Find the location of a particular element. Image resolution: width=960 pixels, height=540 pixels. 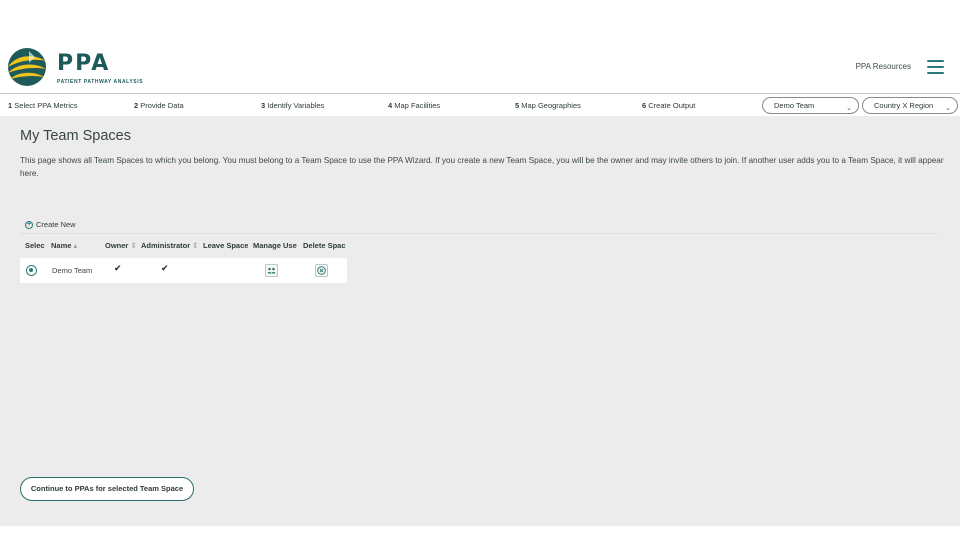

page-title: My Team Spaces is located at coordinates (75, 136).